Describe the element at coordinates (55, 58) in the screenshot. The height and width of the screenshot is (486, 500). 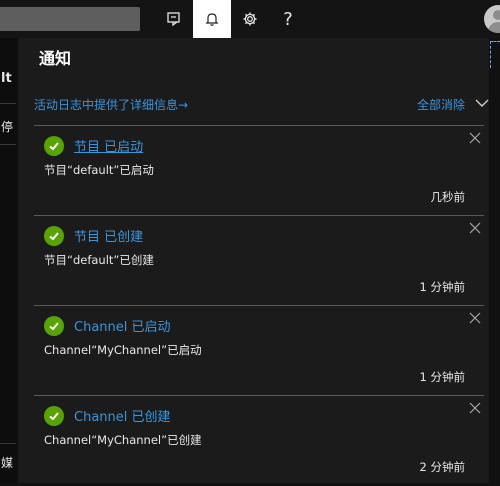
I see `panel-title: 通知` at that location.